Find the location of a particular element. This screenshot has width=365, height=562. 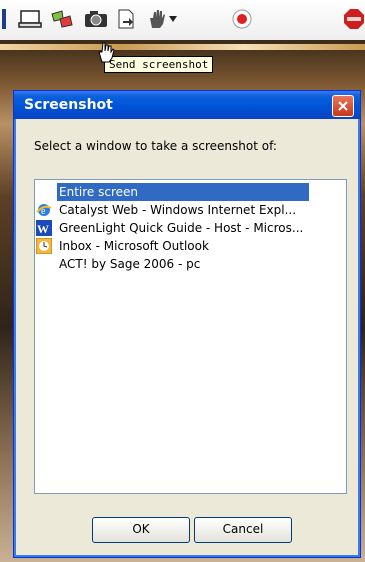

internet-explorer-icon: e is located at coordinates (44, 210).